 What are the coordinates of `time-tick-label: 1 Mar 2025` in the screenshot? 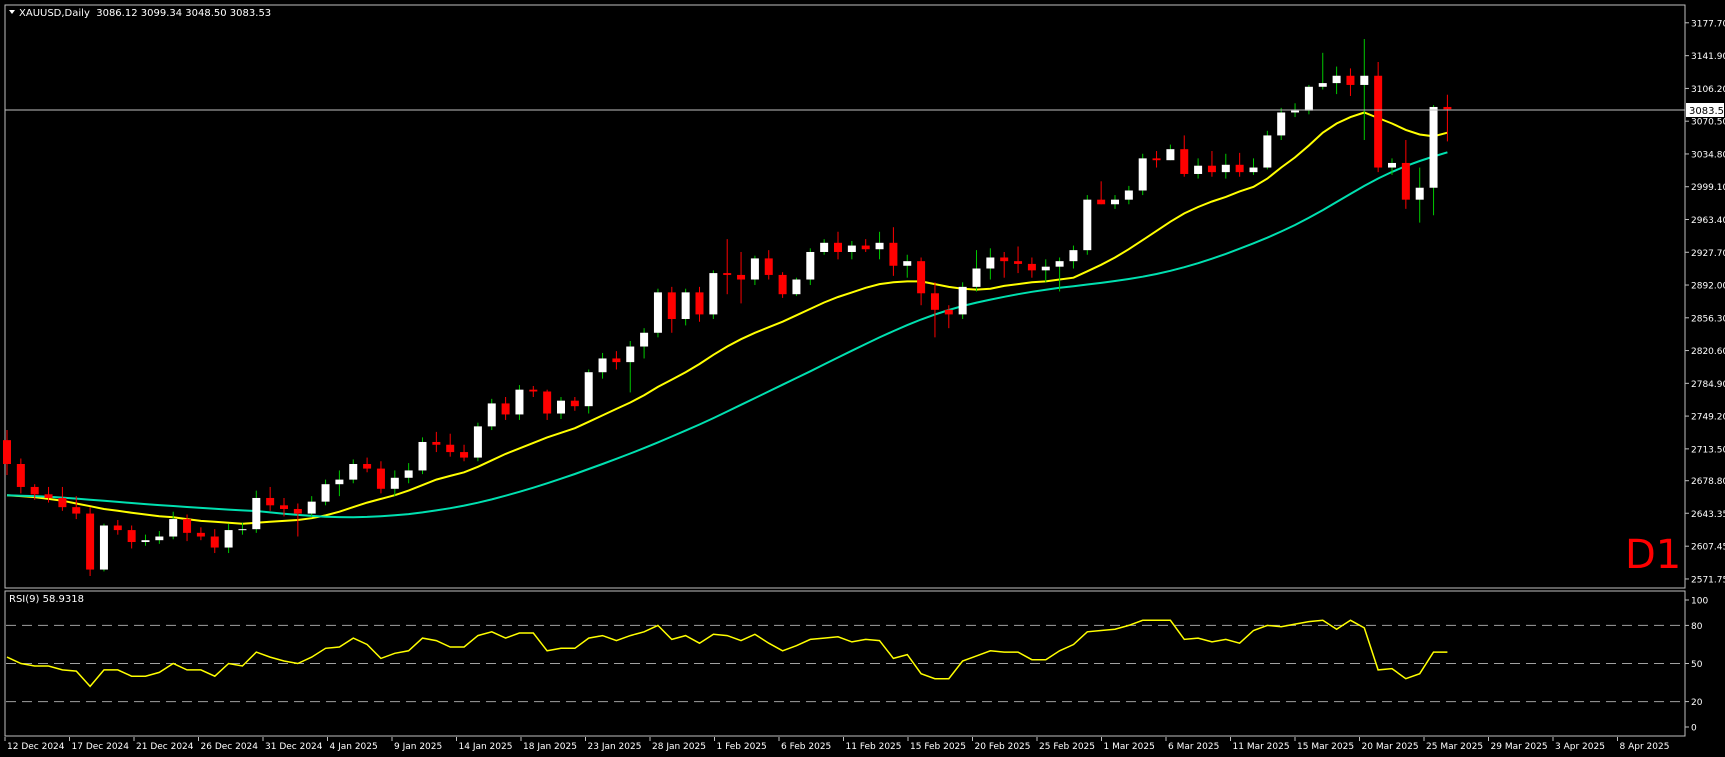 It's located at (1129, 747).